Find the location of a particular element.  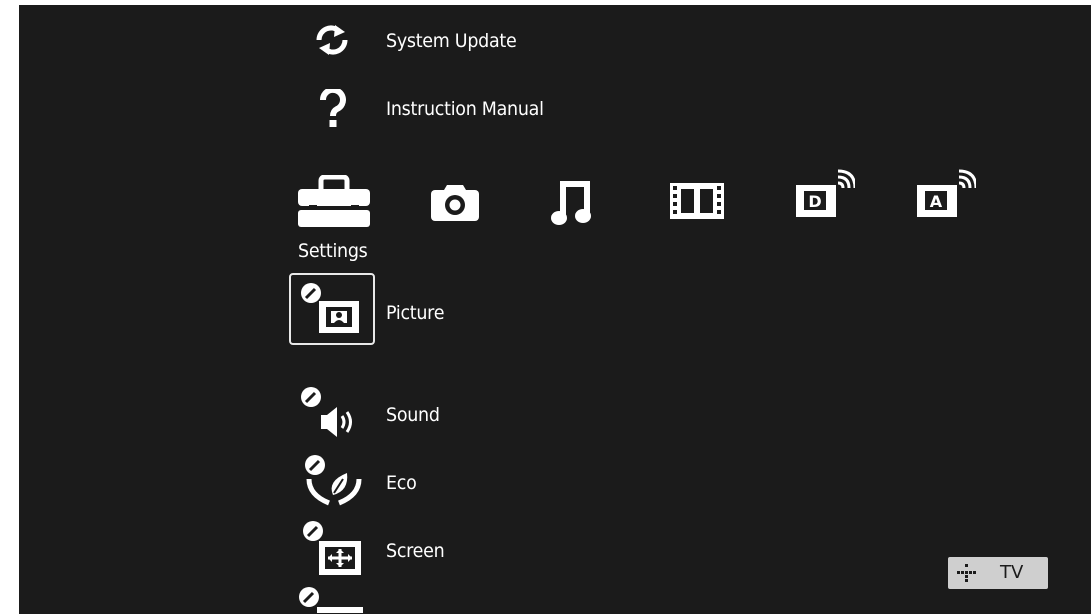

category-settings-label: Settings is located at coordinates (333, 251).